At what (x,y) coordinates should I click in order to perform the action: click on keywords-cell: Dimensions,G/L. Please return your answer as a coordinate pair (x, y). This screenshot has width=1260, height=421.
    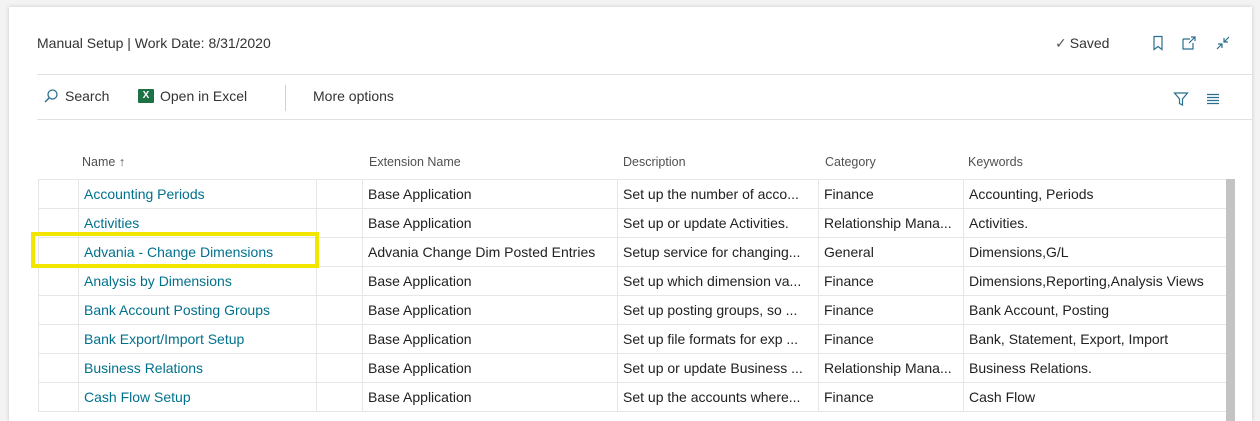
    Looking at the image, I should click on (1095, 252).